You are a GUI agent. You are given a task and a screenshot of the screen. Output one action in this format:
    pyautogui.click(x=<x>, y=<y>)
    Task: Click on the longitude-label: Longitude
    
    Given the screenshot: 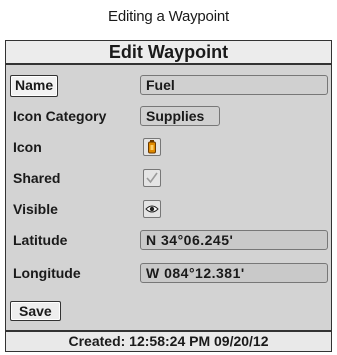 What is the action you would take?
    pyautogui.click(x=47, y=273)
    